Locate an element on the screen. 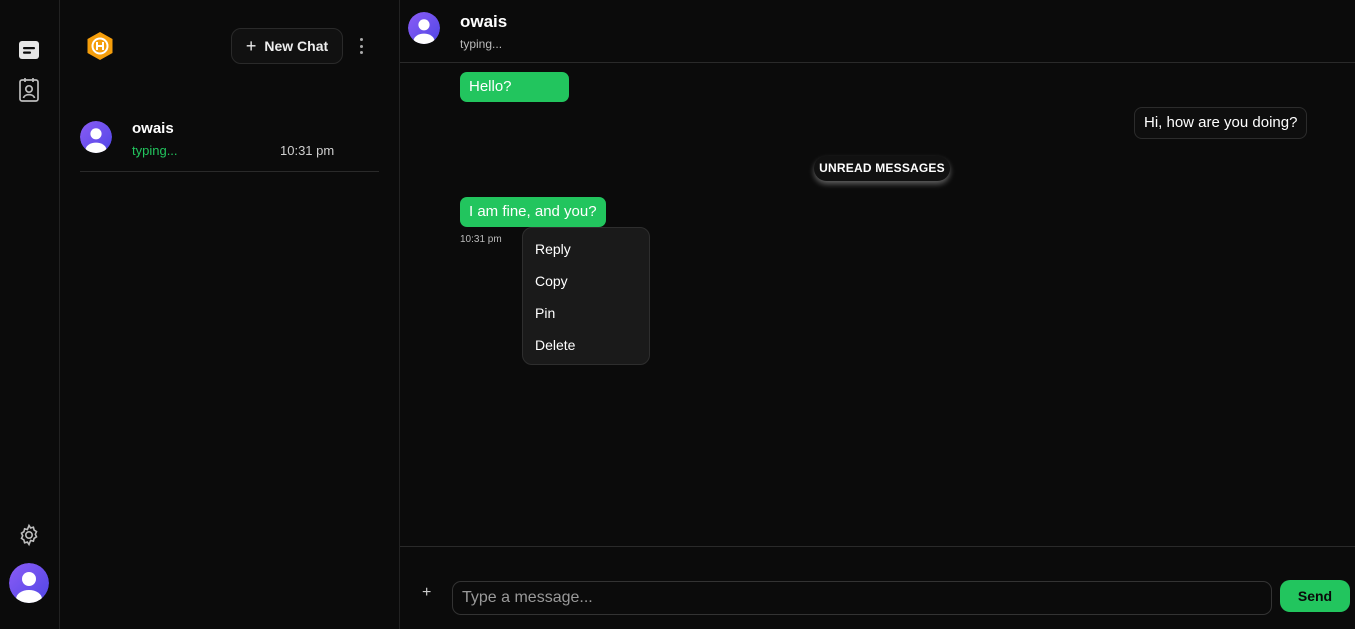 The width and height of the screenshot is (1355, 629). chats-icon is located at coordinates (29, 50).